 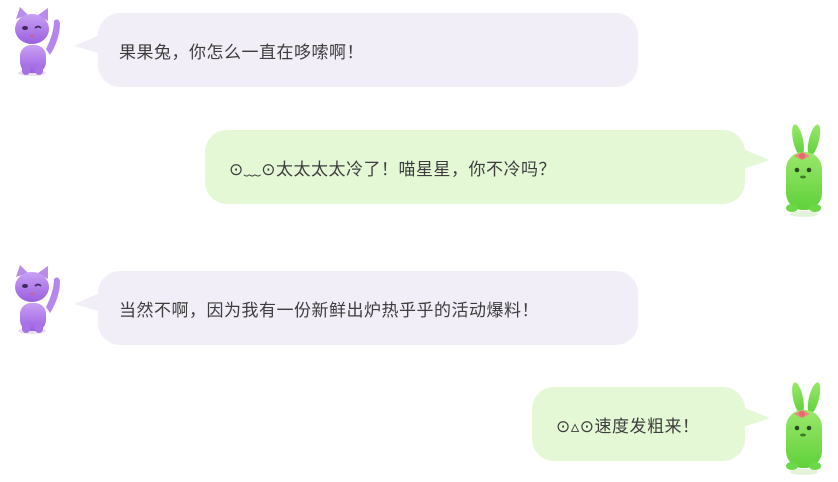 I want to click on message-text: 果果兔，你怎么一直在哆嗦啊！, so click(x=241, y=52).